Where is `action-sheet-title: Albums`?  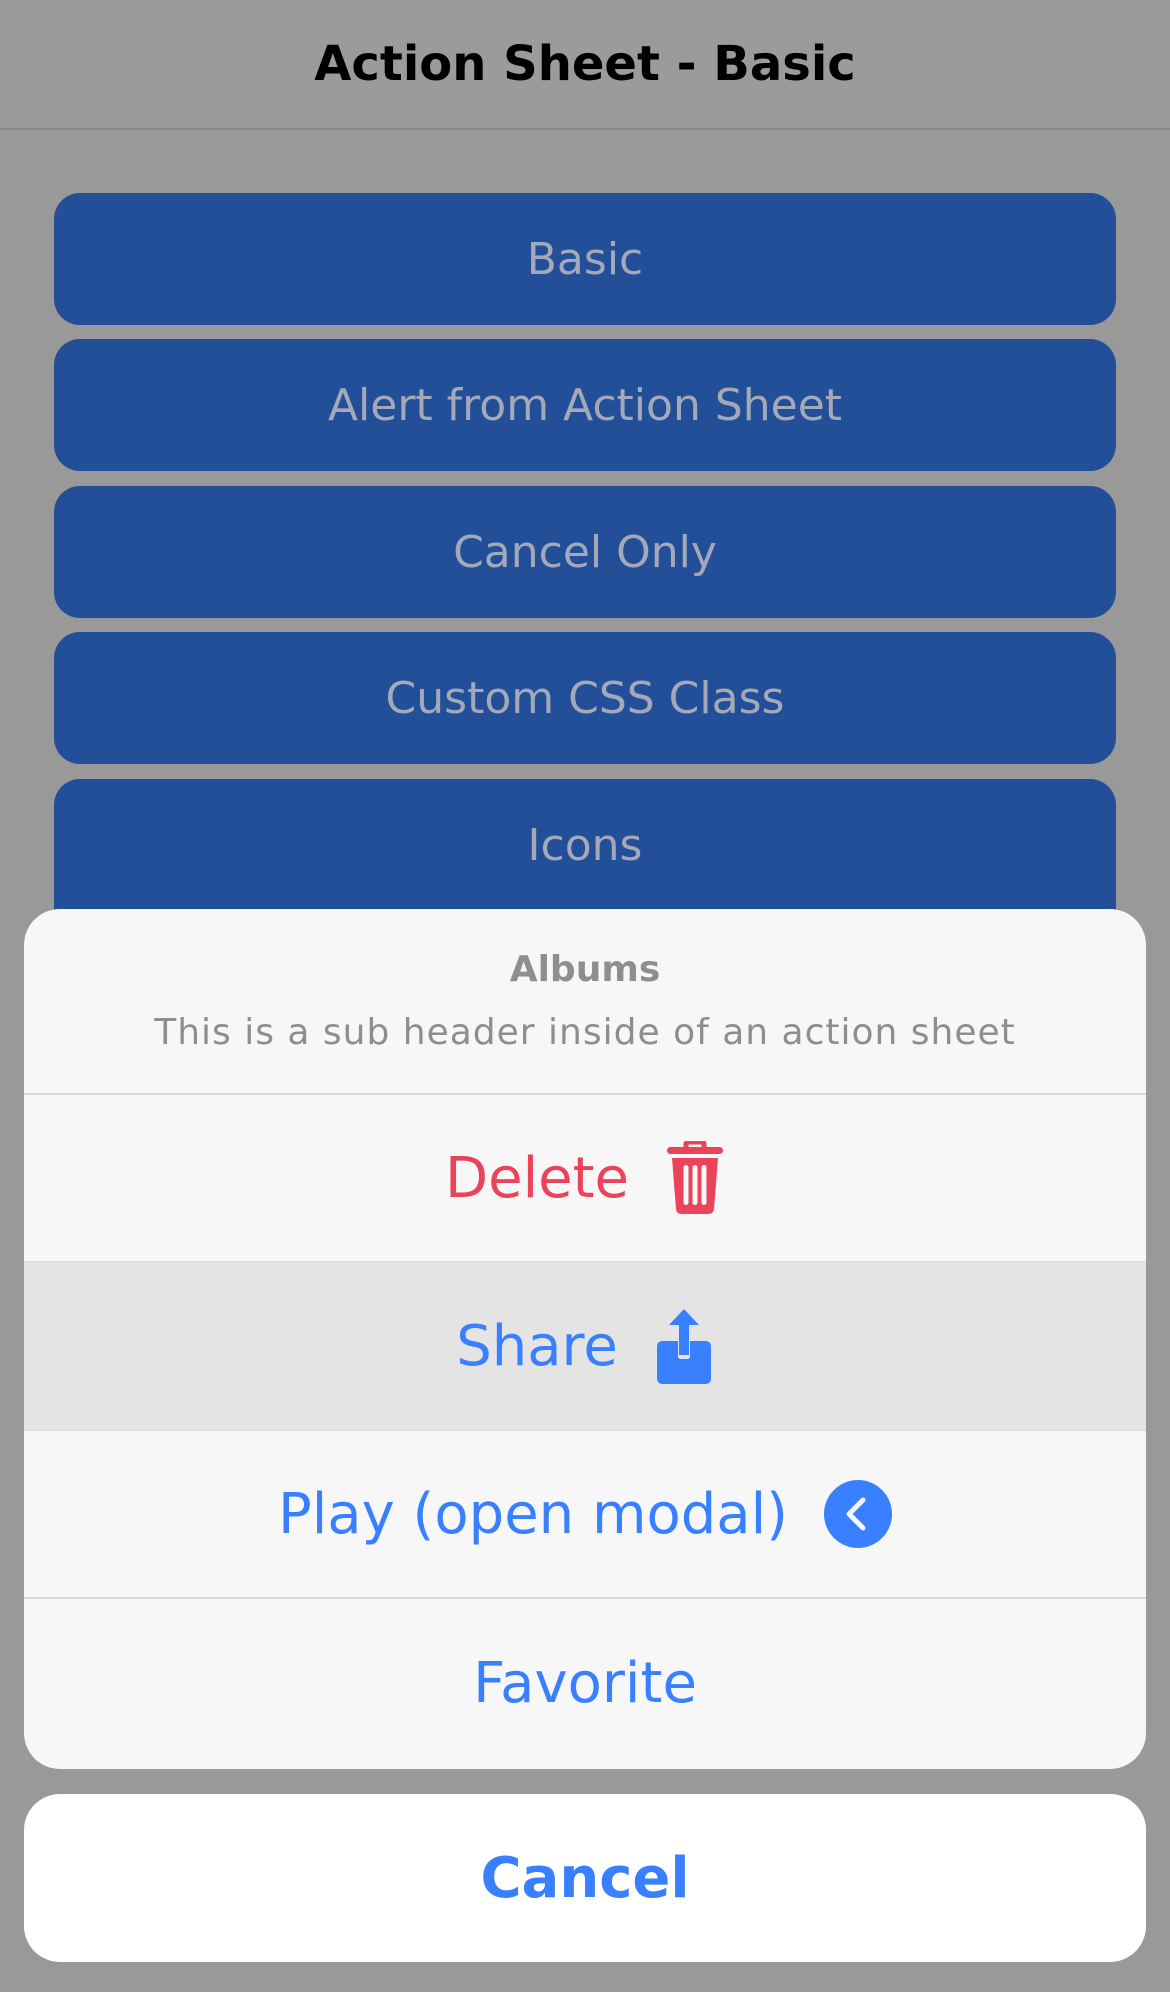 action-sheet-title: Albums is located at coordinates (585, 969).